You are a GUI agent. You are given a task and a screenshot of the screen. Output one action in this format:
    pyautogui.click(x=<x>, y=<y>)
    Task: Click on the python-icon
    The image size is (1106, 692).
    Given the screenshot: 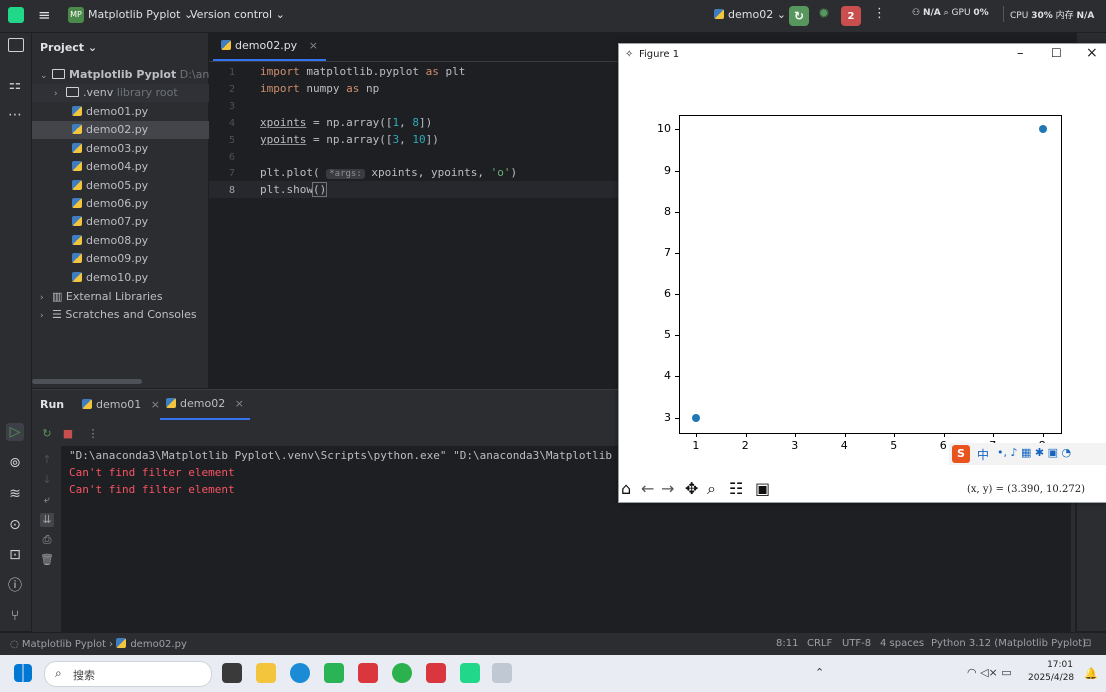 What is the action you would take?
    pyautogui.click(x=77, y=111)
    